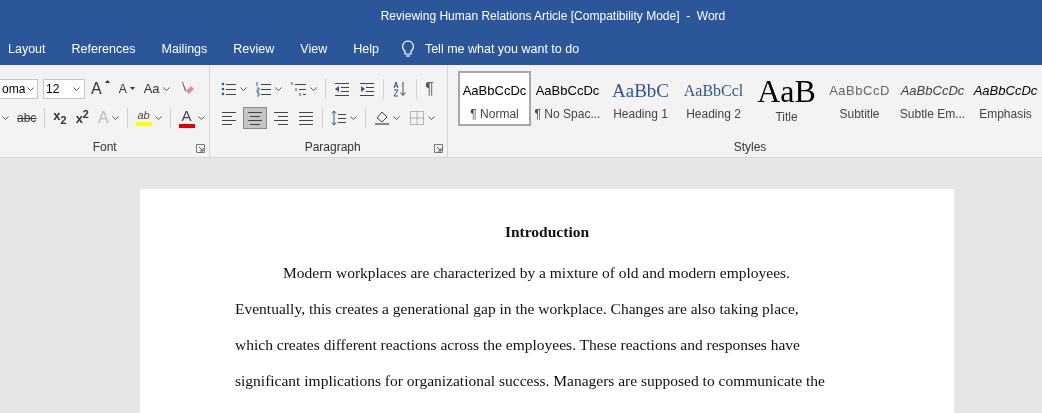 The height and width of the screenshot is (413, 1042). What do you see at coordinates (299, 88) in the screenshot?
I see `multilevel-list-icon` at bounding box center [299, 88].